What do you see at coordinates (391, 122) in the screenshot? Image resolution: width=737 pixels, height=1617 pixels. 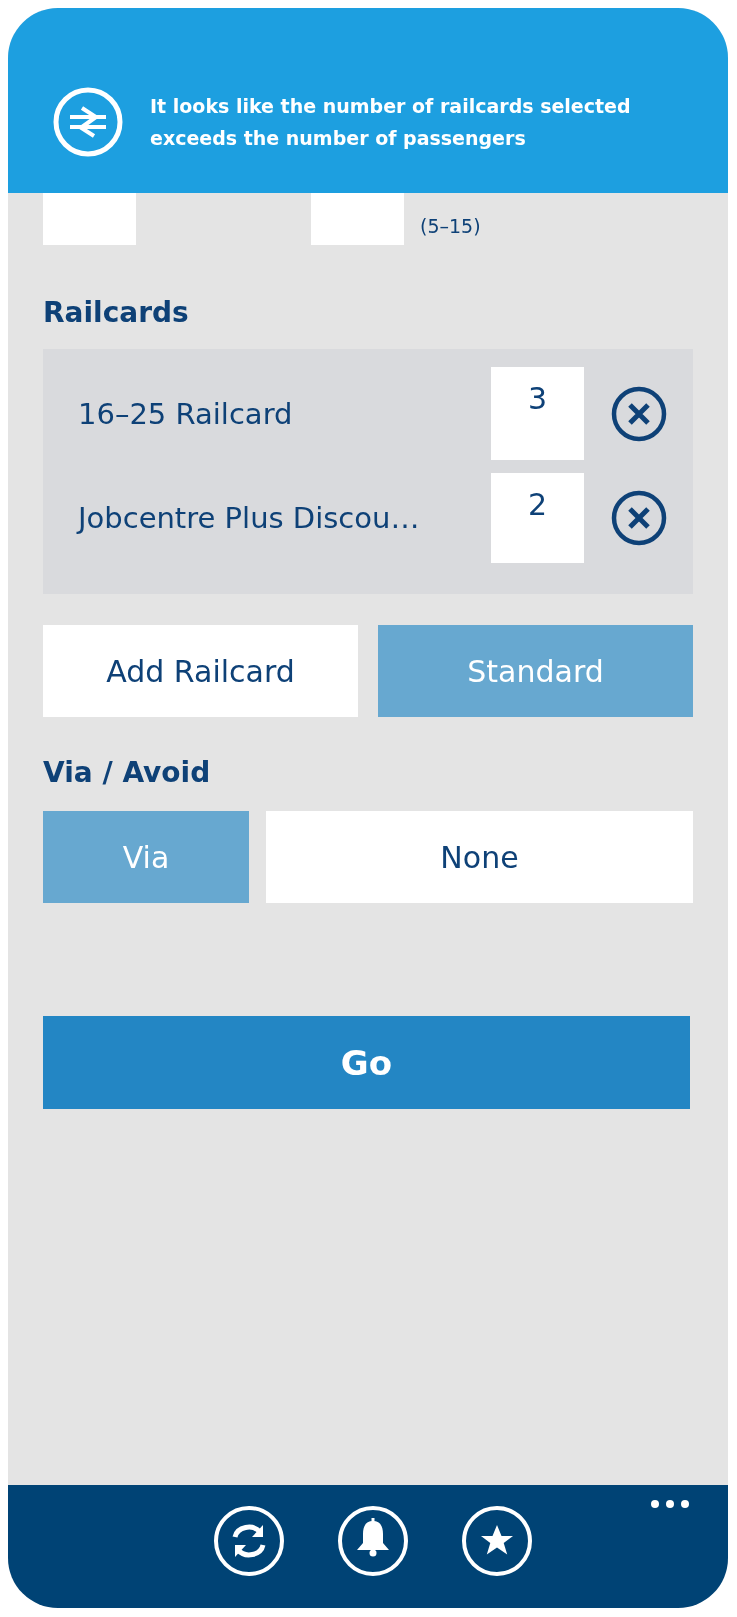 I see `notification-message: It looks like the number of railcards selected exceeds the number of passengers` at bounding box center [391, 122].